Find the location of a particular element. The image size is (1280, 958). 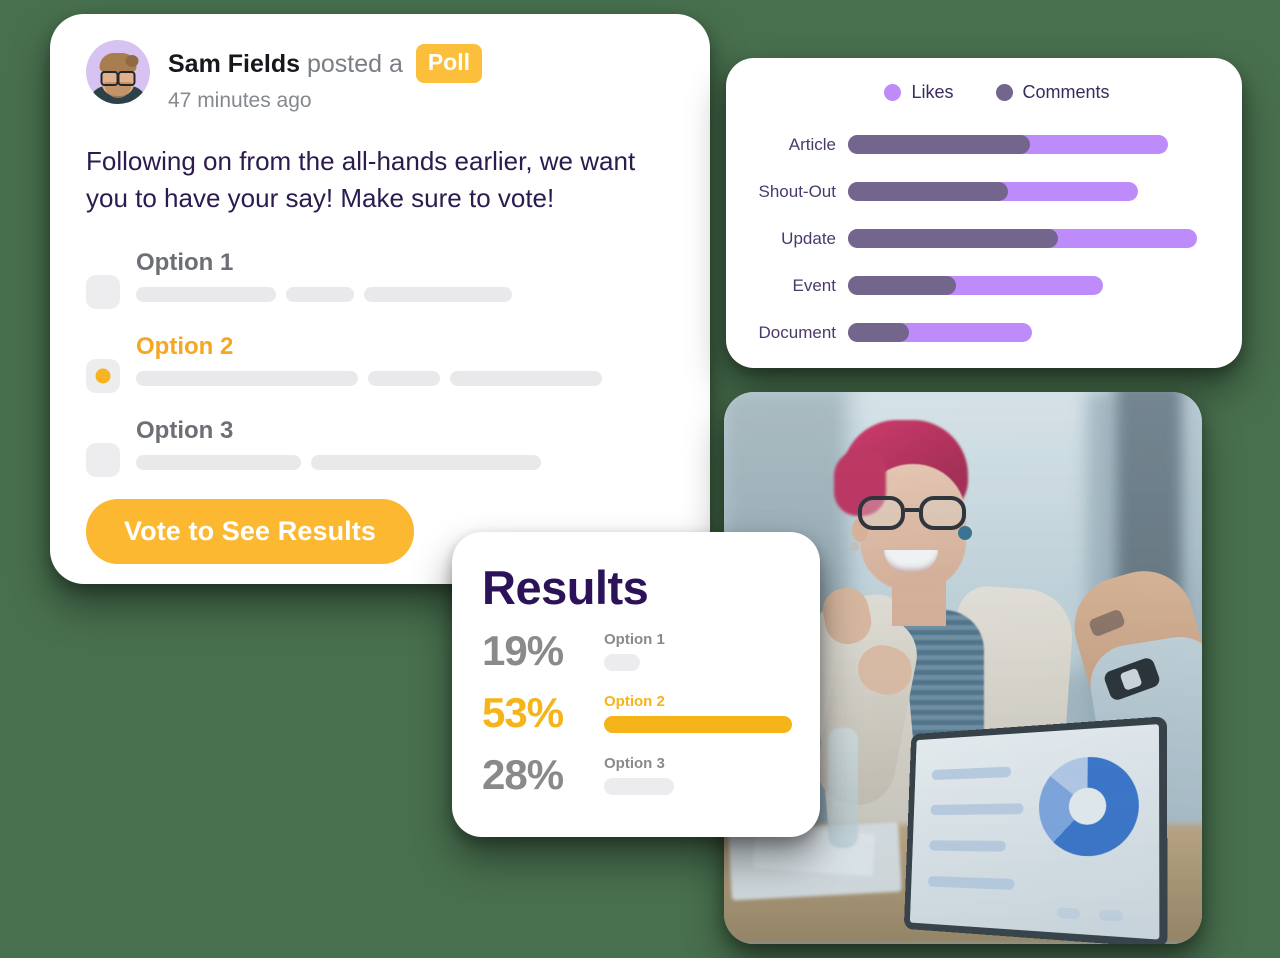

poll-options-list: Option 1 Option 2 Option 3 is located at coordinates (382, 362).